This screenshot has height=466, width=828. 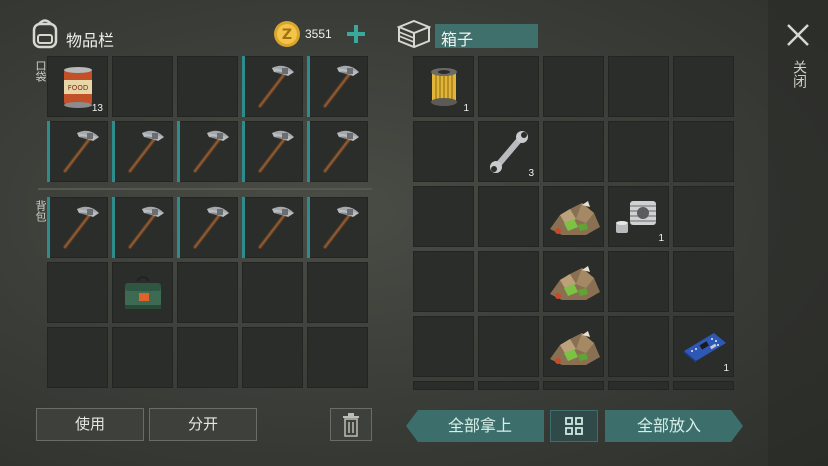 I want to click on grid-view-button, so click(x=574, y=426).